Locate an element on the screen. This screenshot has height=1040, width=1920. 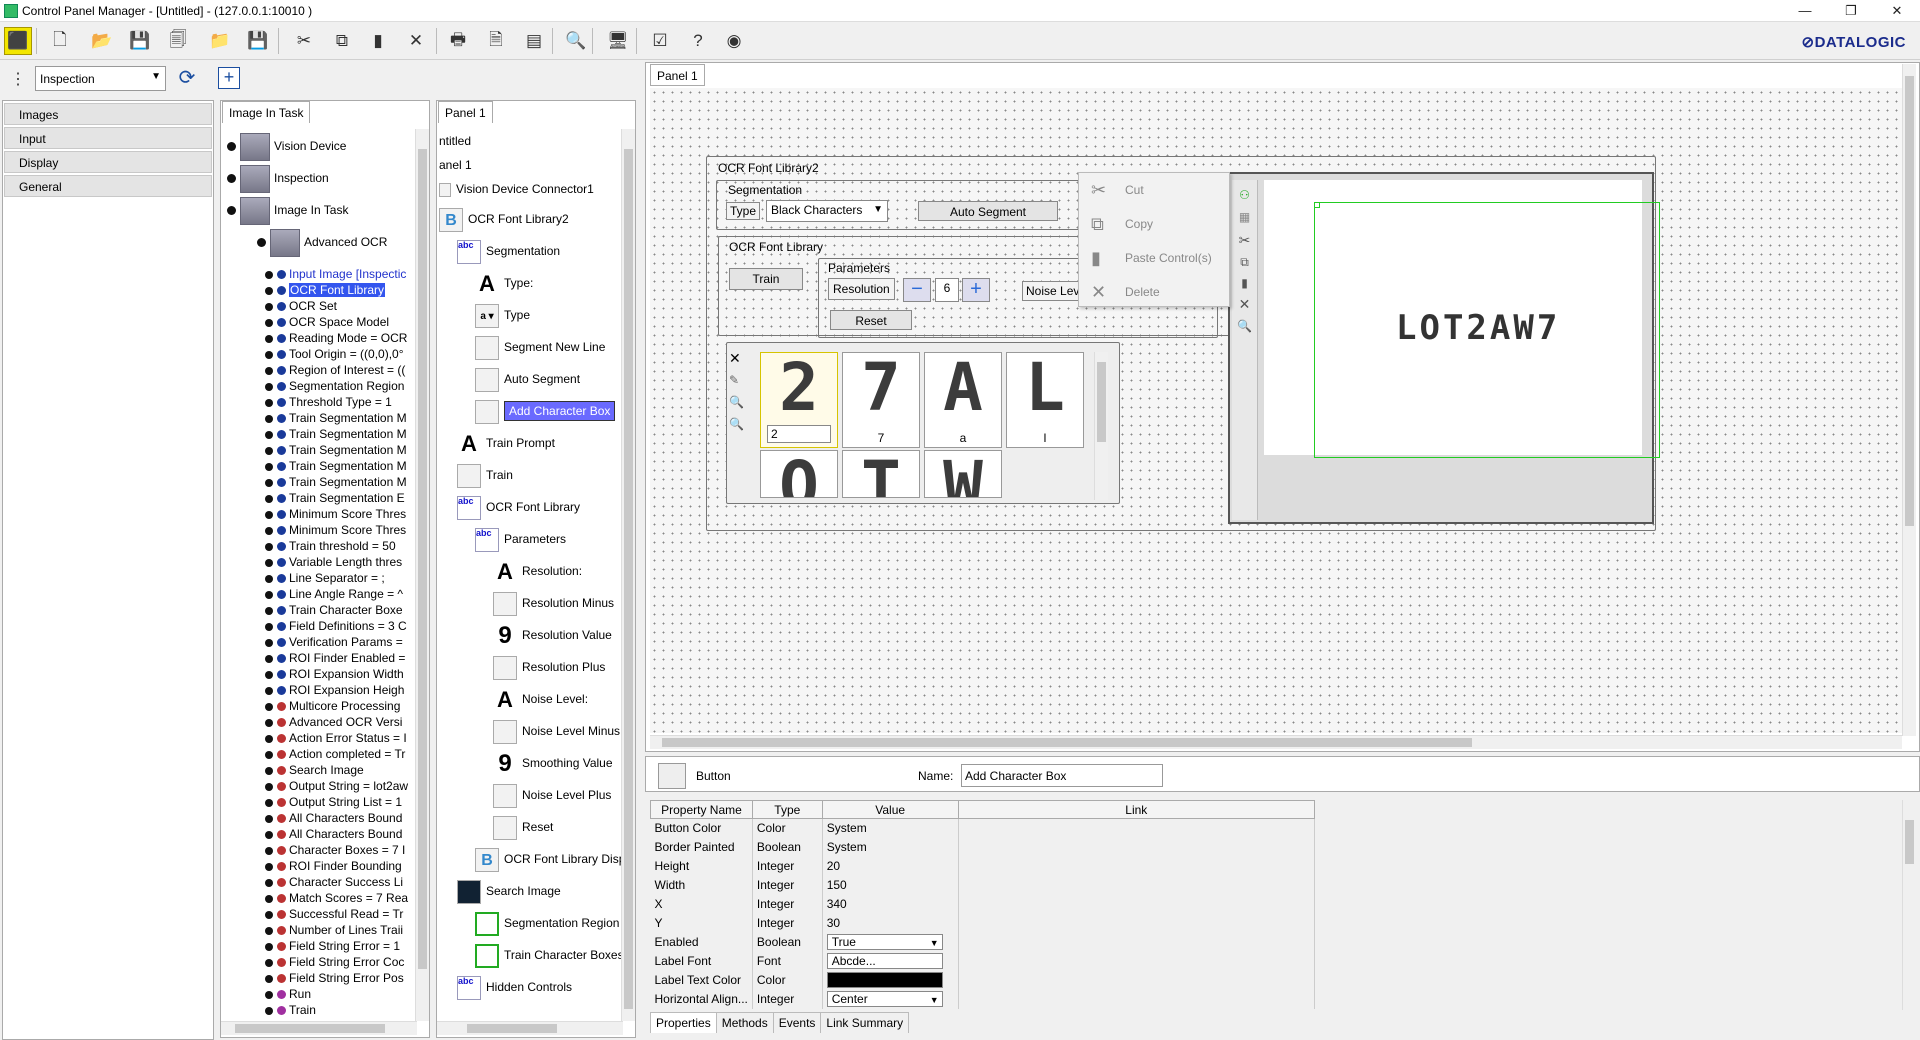
panel-tree-node: Vision Device Connector1 is located at coordinates (516, 189).